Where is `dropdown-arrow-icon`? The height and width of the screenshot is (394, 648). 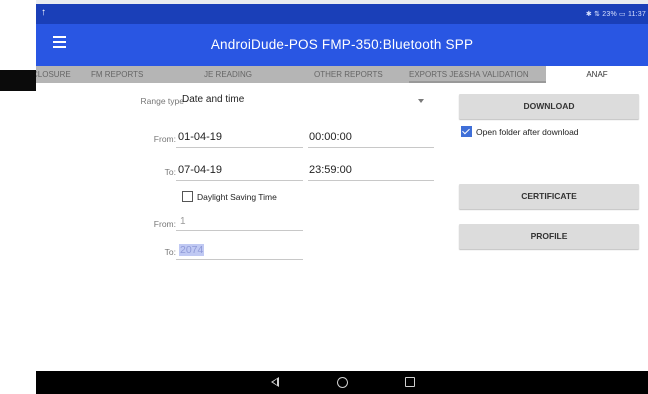
dropdown-arrow-icon is located at coordinates (421, 101).